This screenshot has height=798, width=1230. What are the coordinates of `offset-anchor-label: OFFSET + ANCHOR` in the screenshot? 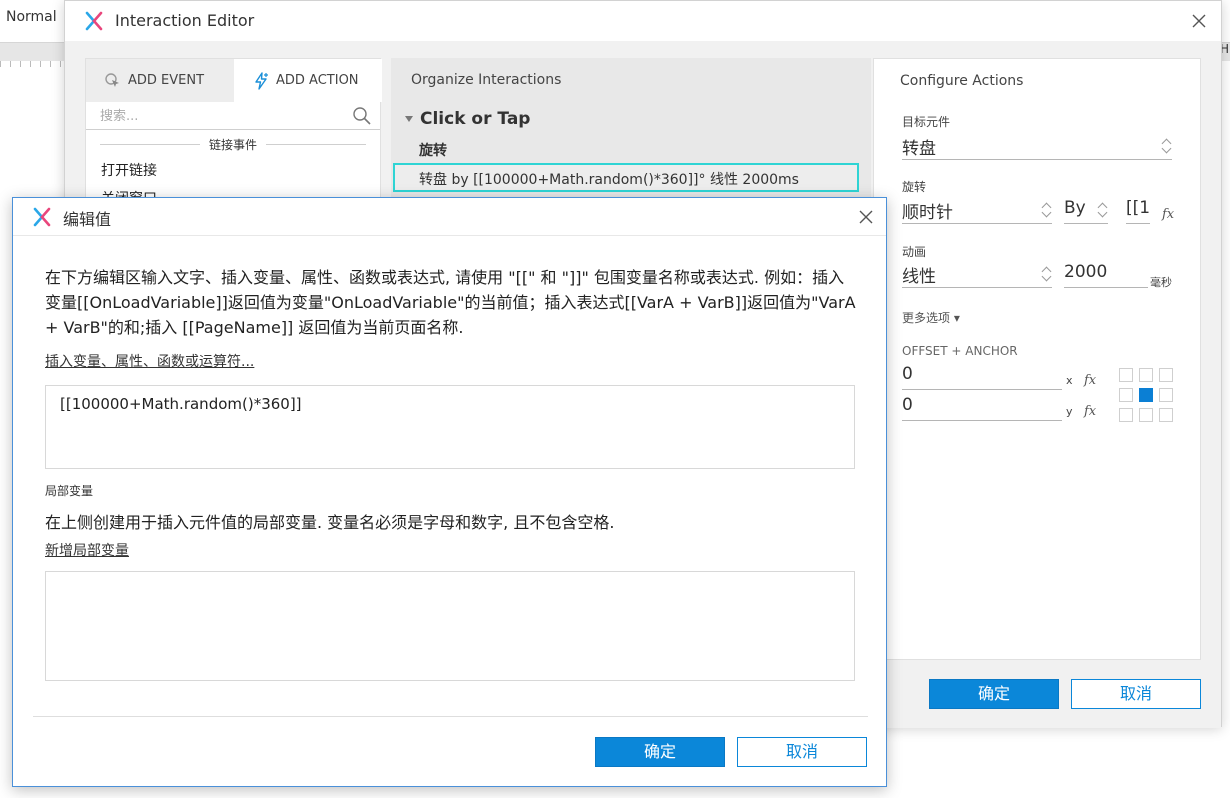 It's located at (960, 351).